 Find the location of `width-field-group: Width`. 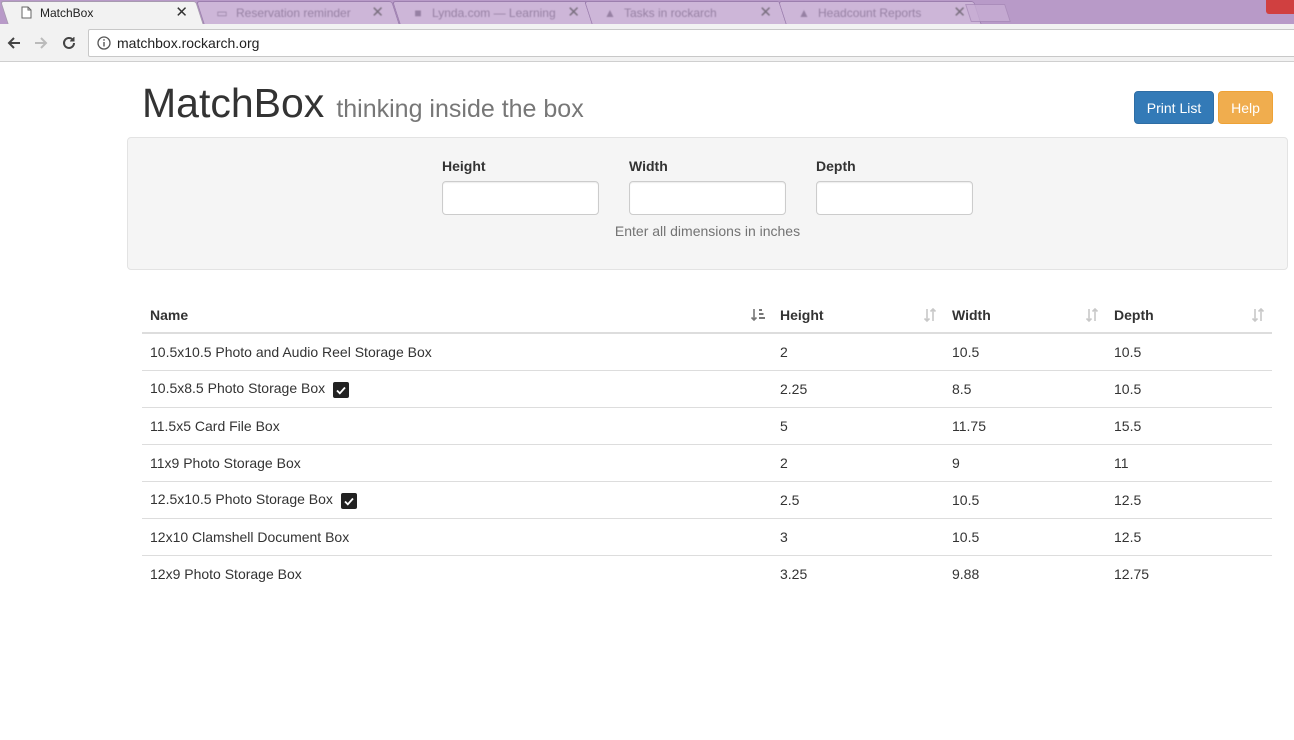

width-field-group: Width is located at coordinates (707, 186).